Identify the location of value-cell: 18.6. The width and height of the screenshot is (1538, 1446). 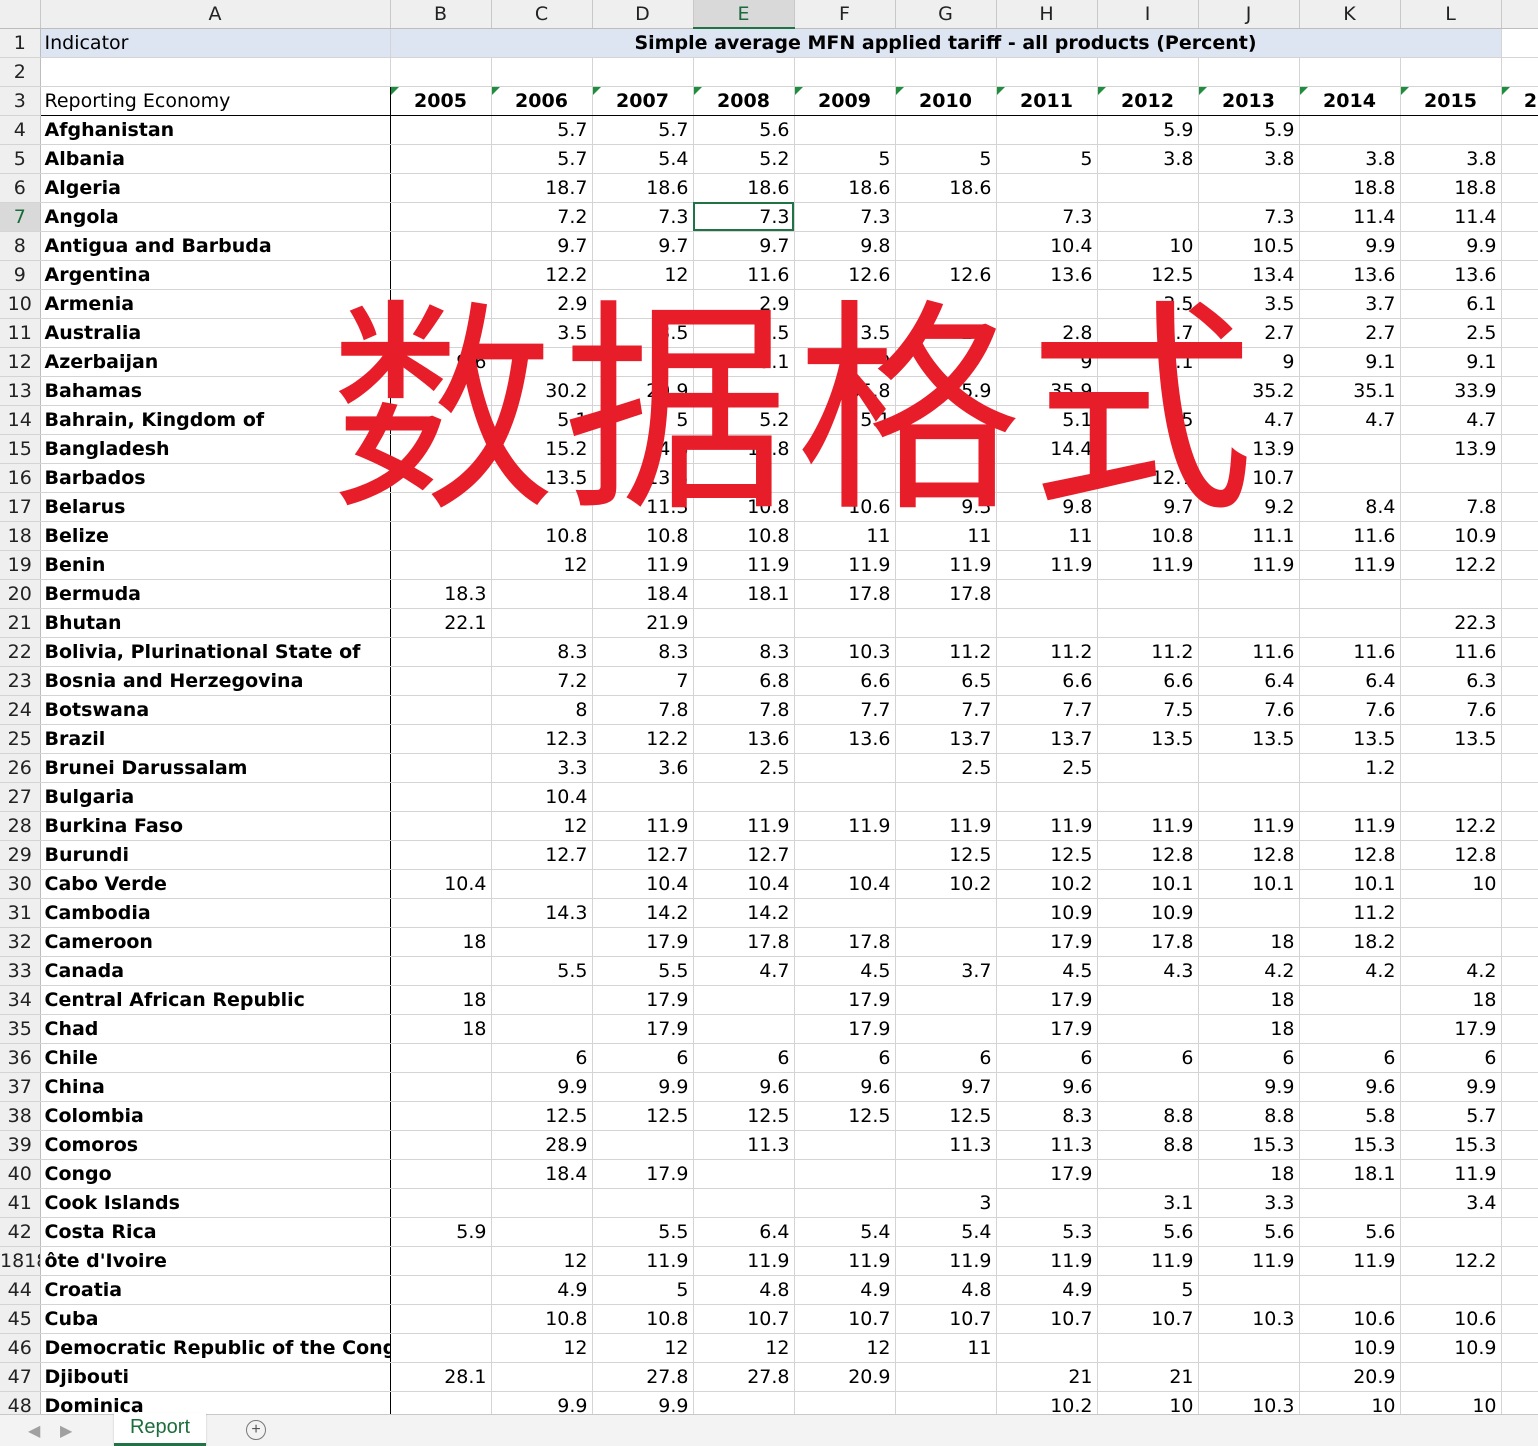
(845, 188).